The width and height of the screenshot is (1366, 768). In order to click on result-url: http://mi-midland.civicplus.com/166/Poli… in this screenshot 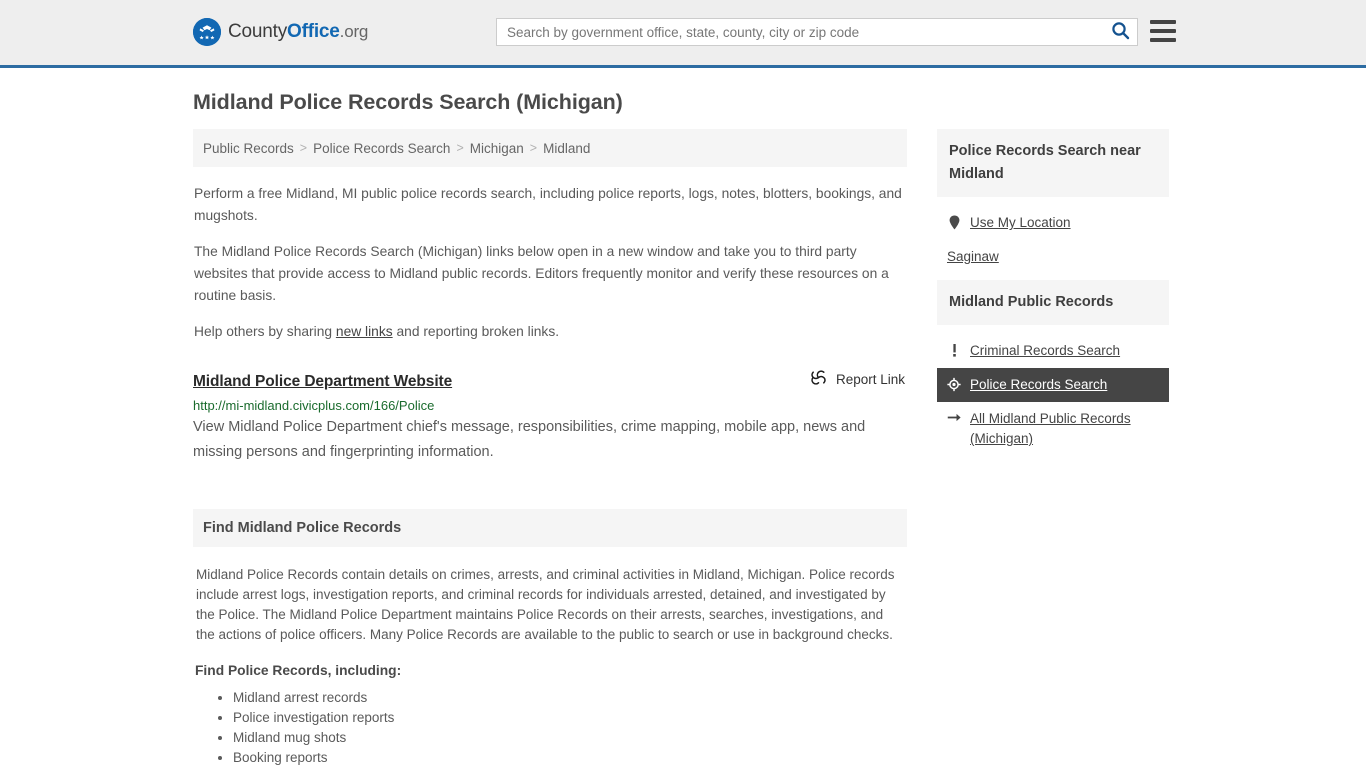, I will do `click(550, 405)`.